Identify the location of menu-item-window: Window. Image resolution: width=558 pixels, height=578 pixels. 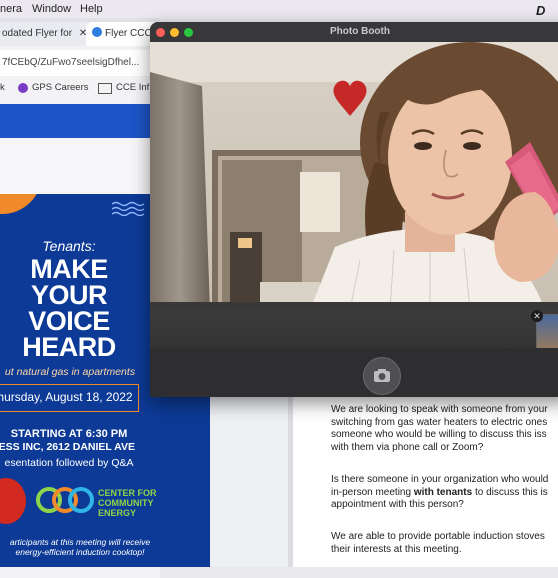
(51, 9).